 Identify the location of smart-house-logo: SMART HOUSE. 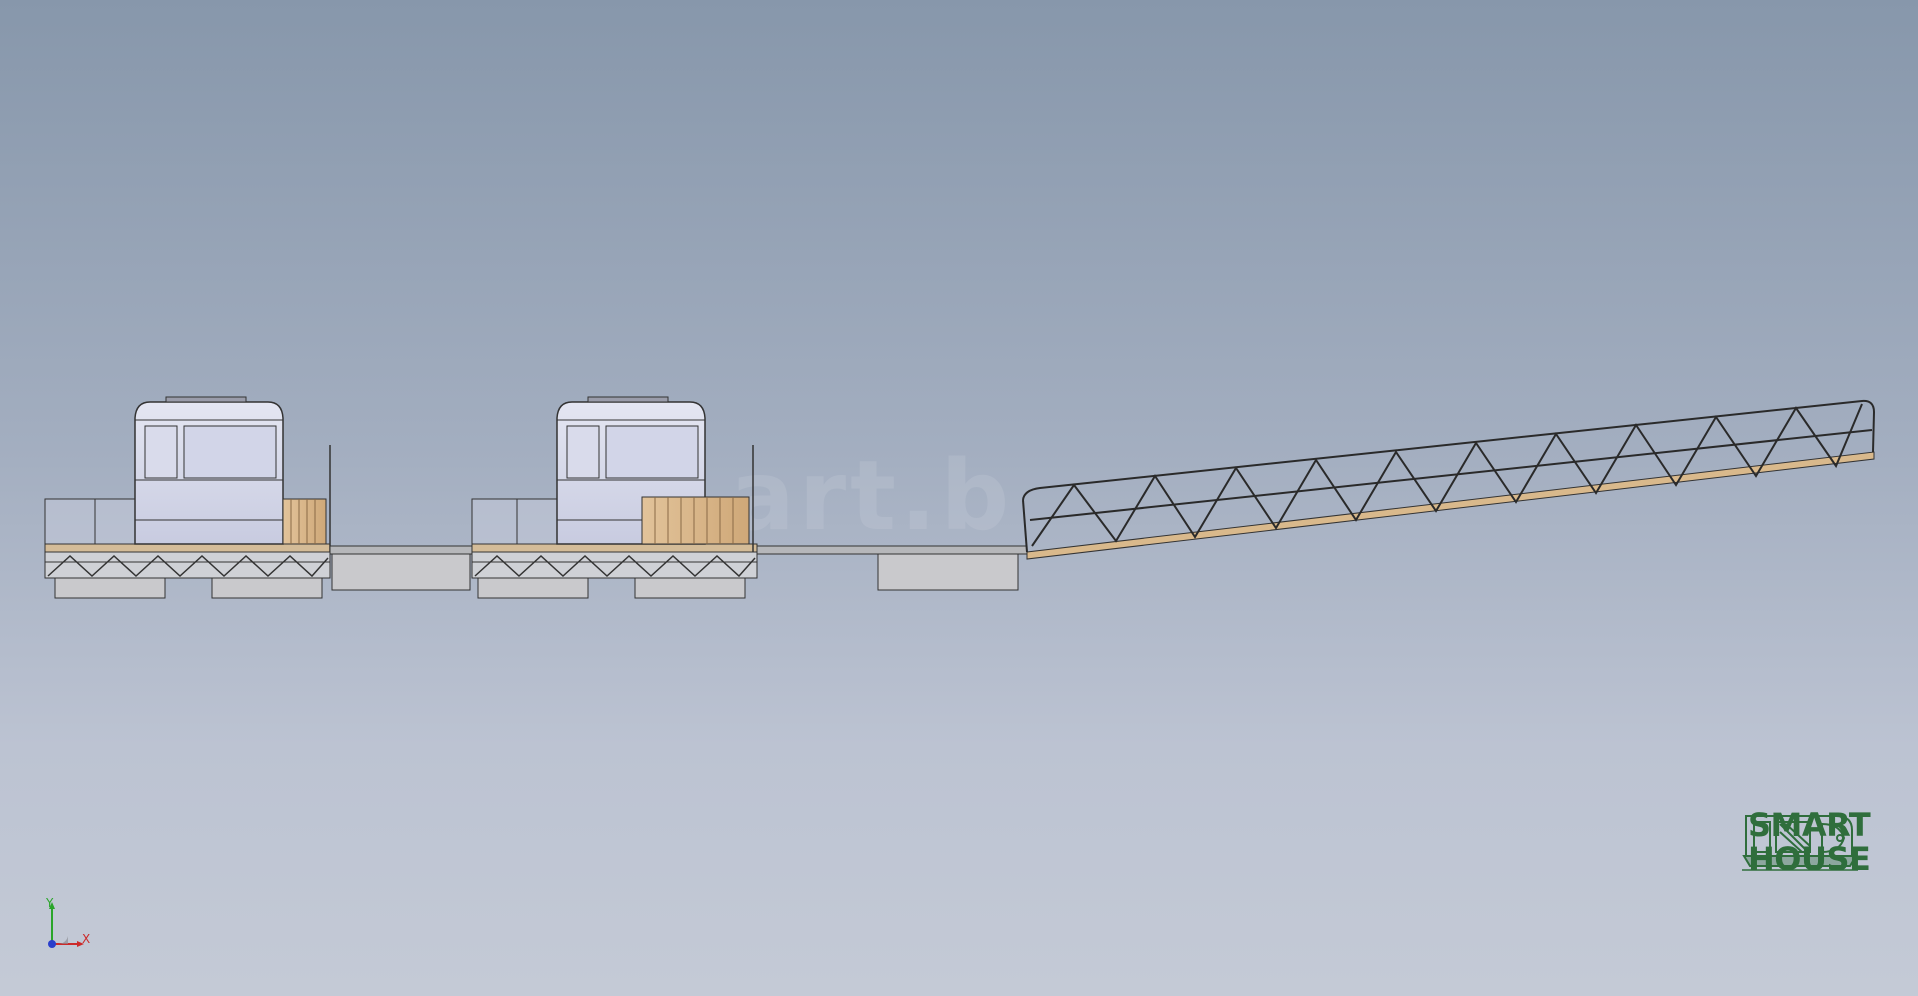
(1810, 883).